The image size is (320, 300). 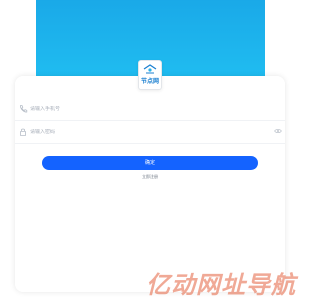 I want to click on phone-icon, so click(x=23, y=109).